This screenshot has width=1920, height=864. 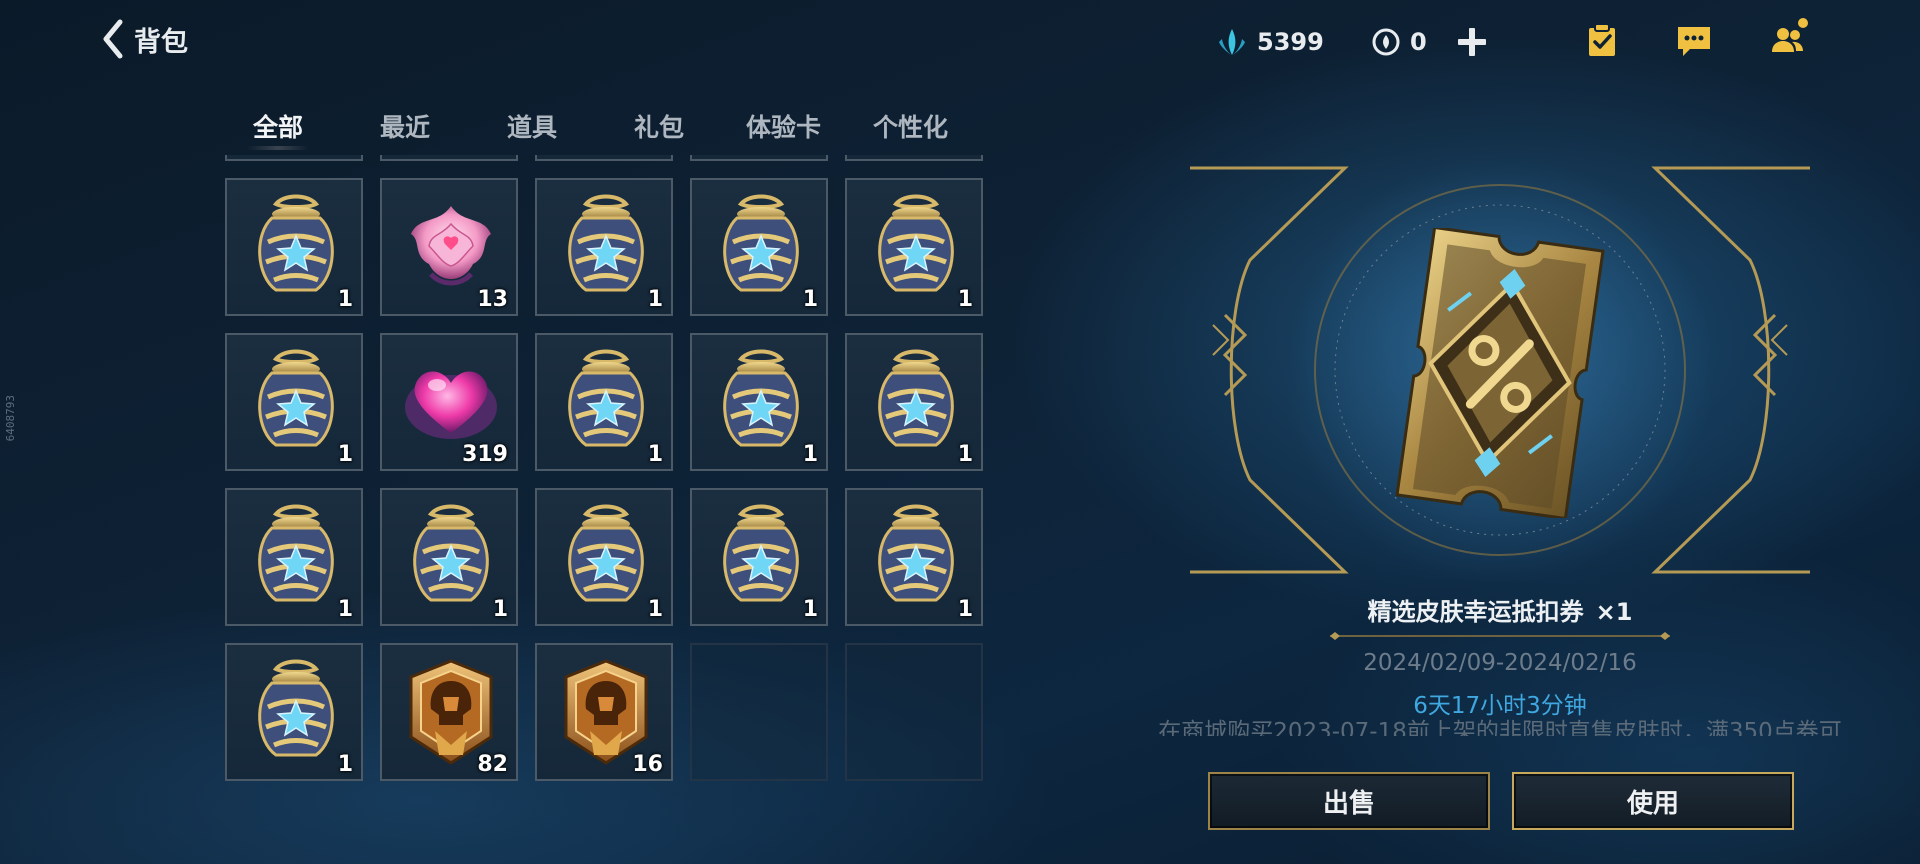 I want to click on inventory-slot: 133, so click(x=759, y=158).